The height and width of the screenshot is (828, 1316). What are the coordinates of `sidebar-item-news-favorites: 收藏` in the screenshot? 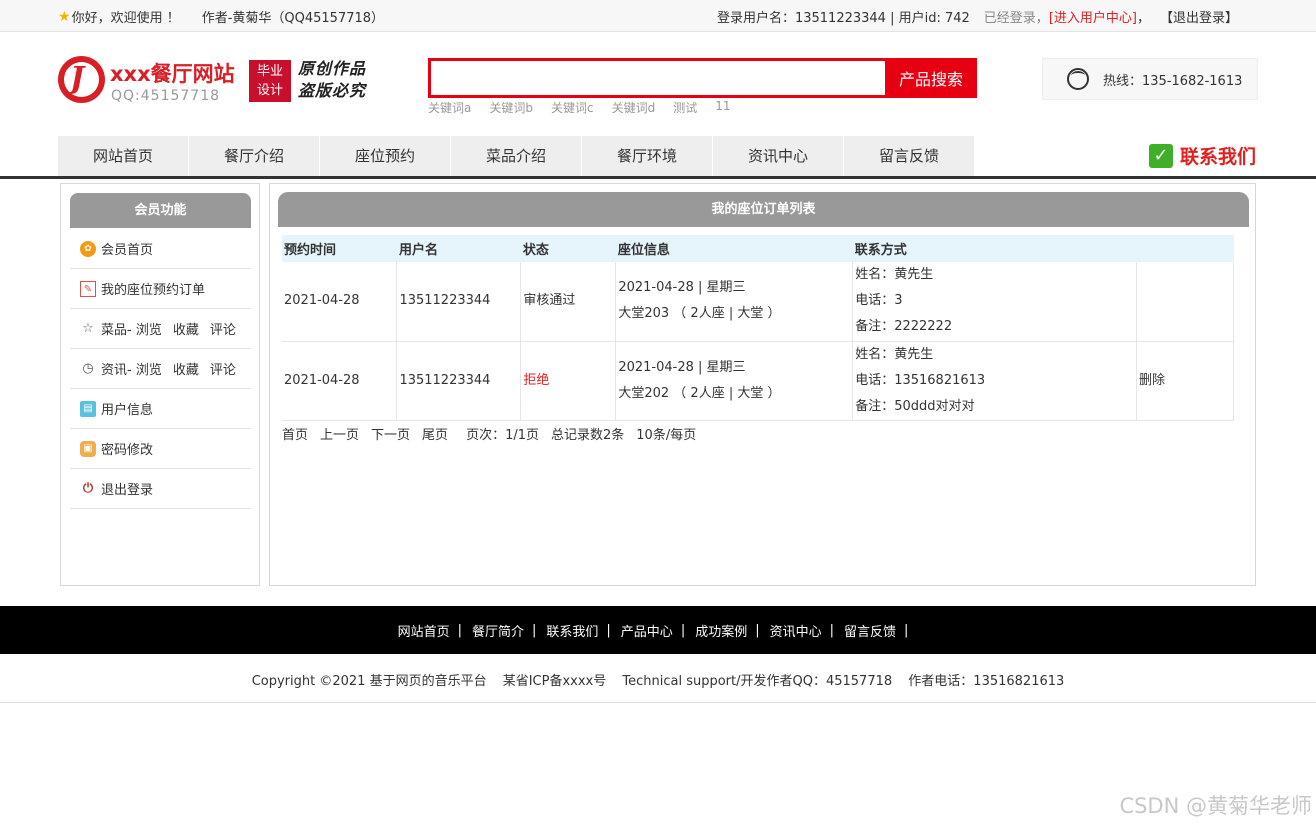 It's located at (186, 368).